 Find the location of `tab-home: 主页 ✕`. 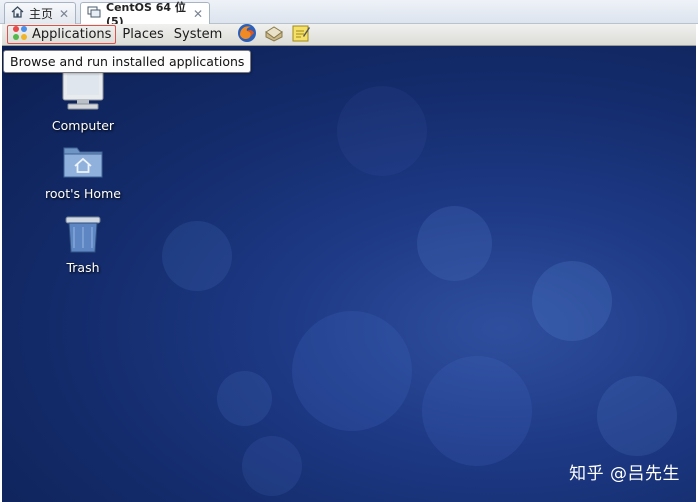

tab-home: 主页 ✕ is located at coordinates (40, 13).